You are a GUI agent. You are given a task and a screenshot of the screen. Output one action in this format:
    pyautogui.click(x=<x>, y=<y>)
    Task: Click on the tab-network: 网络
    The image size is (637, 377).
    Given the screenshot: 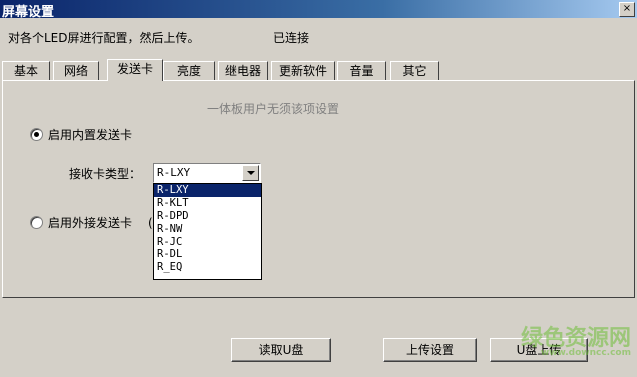 What is the action you would take?
    pyautogui.click(x=76, y=71)
    